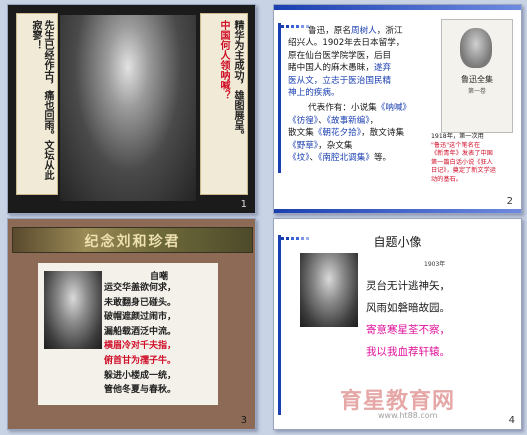 Image resolution: width=527 pixels, height=435 pixels. What do you see at coordinates (397, 211) in the screenshot?
I see `bottom-stripe` at bounding box center [397, 211].